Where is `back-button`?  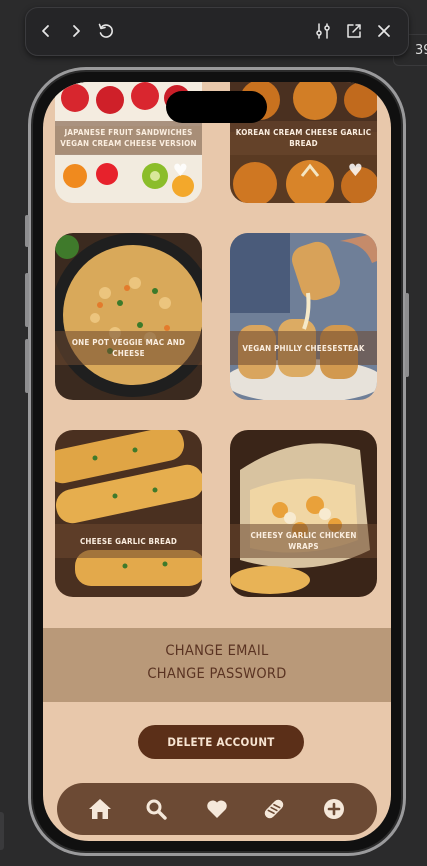
back-button is located at coordinates (46, 31).